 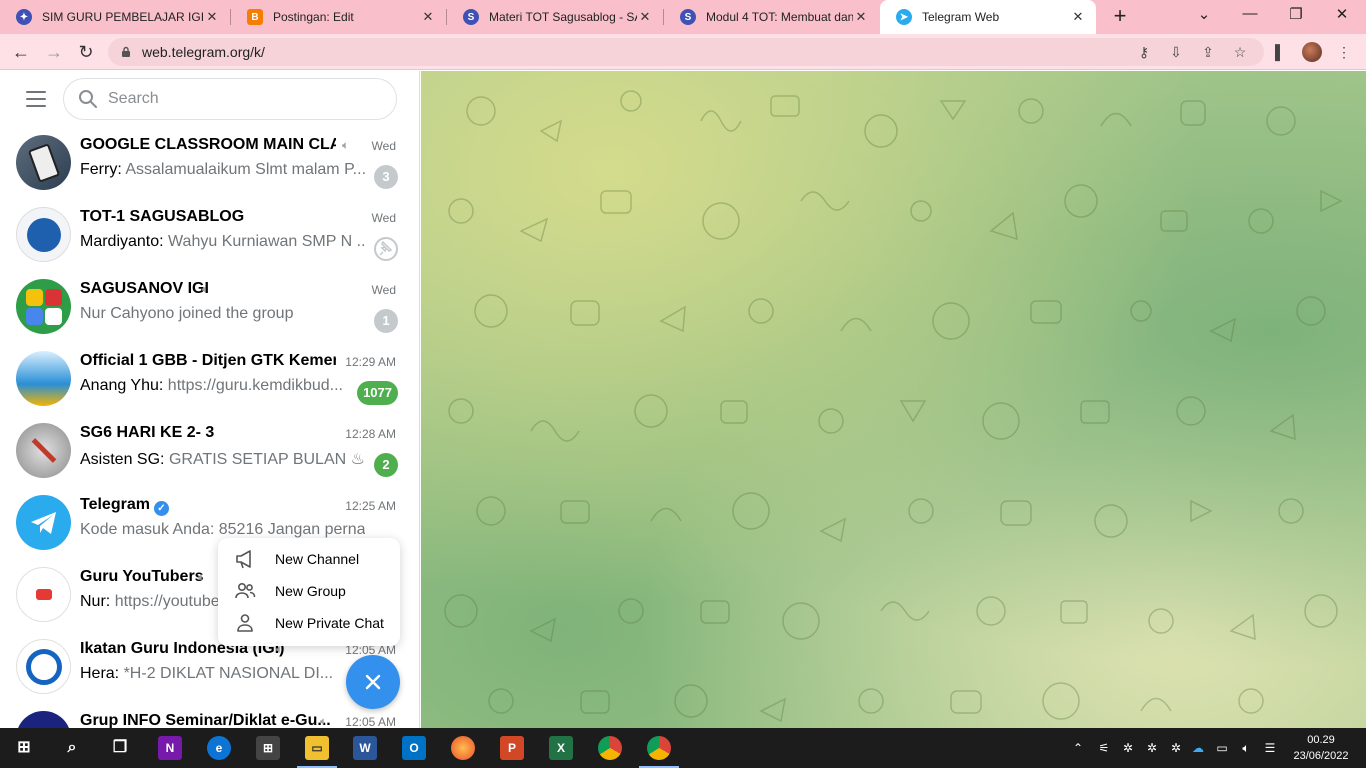 I want to click on unread-badge: 1, so click(x=386, y=321).